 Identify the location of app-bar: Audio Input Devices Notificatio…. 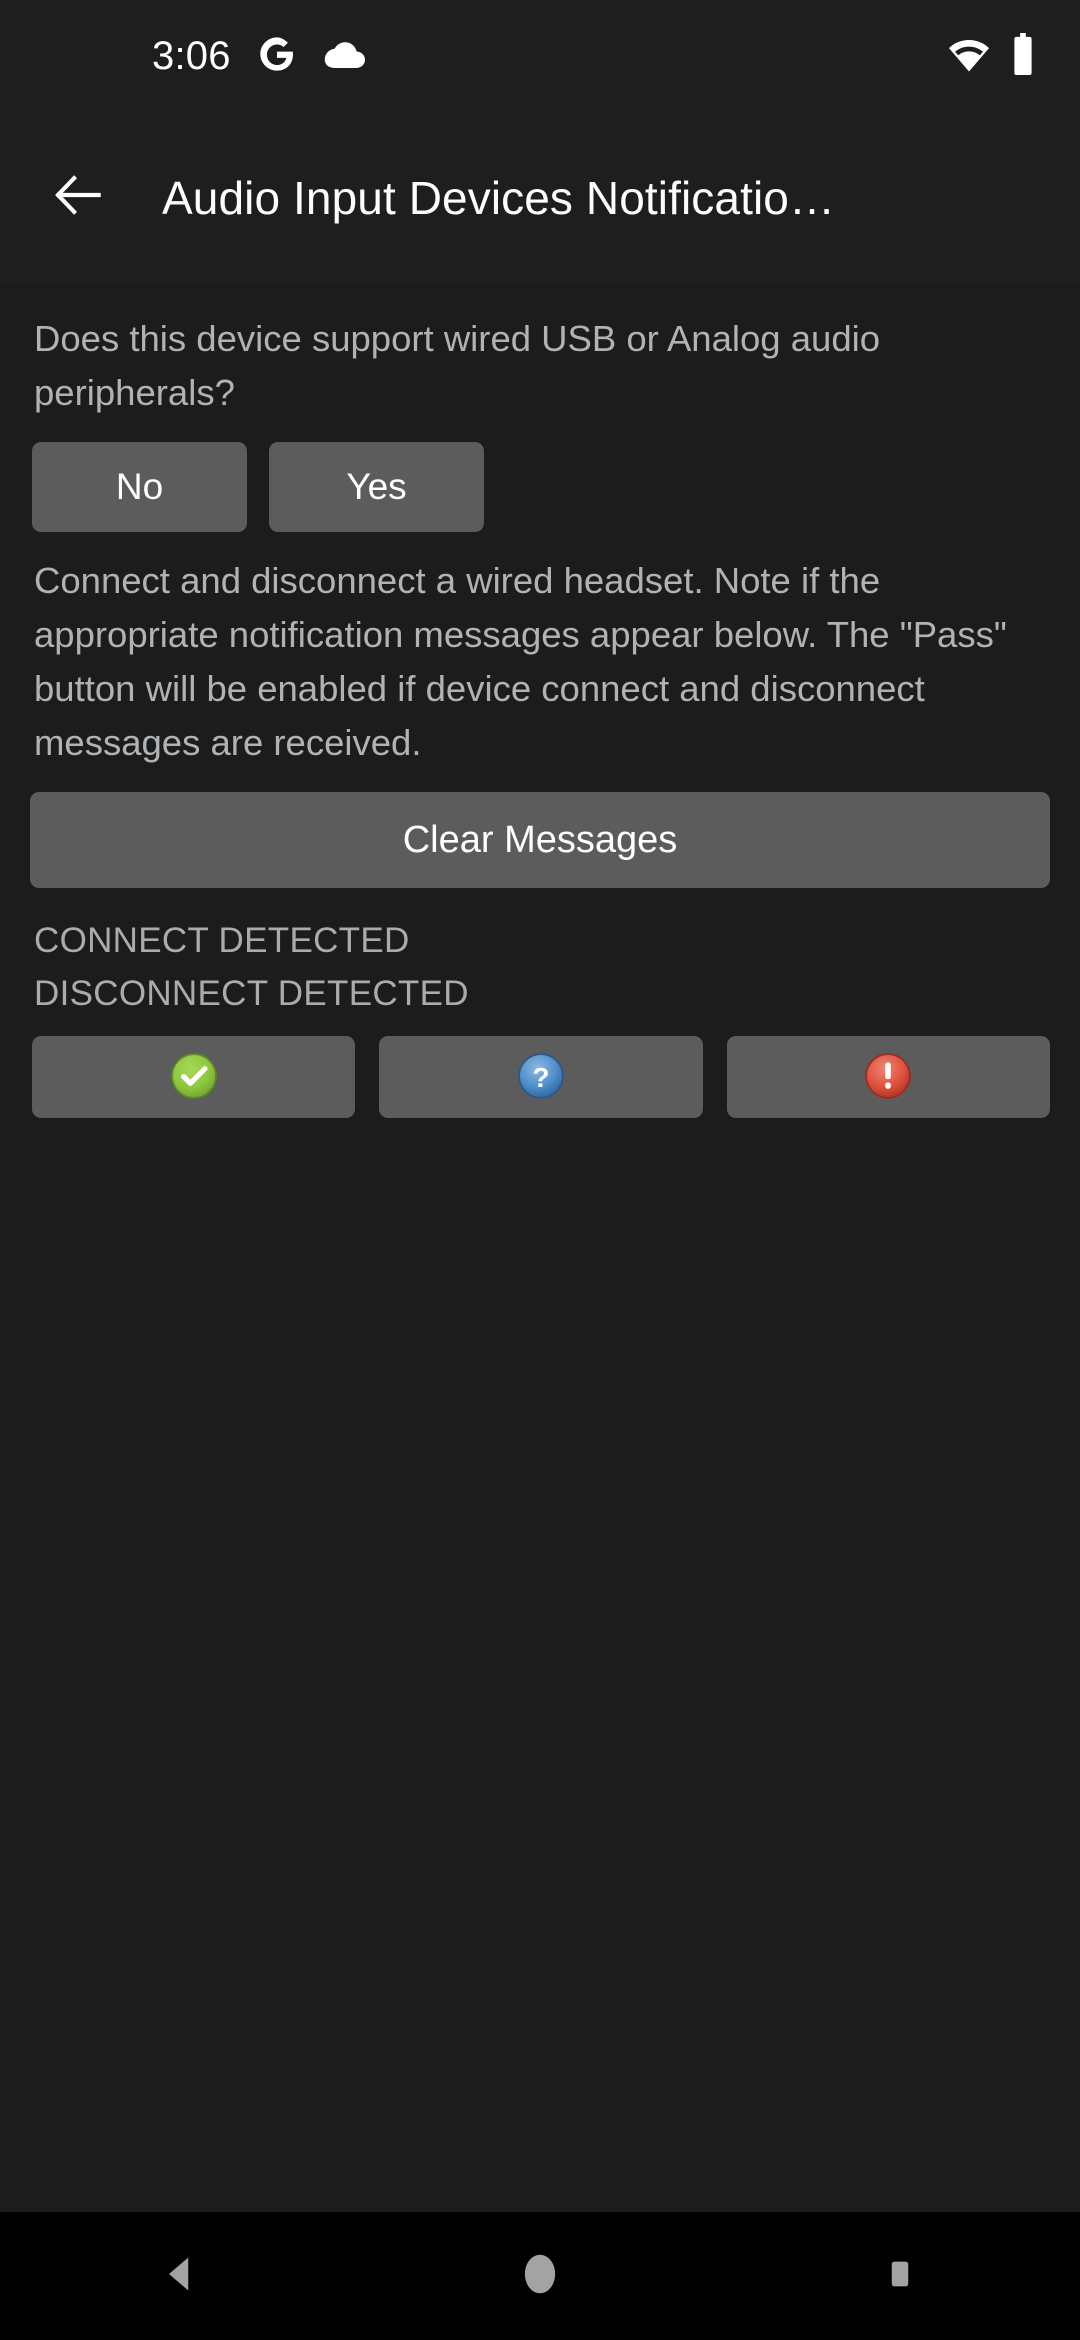
(540, 198).